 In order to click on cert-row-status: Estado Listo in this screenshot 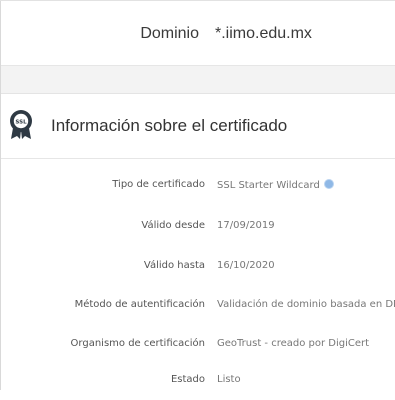, I will do `click(198, 381)`.